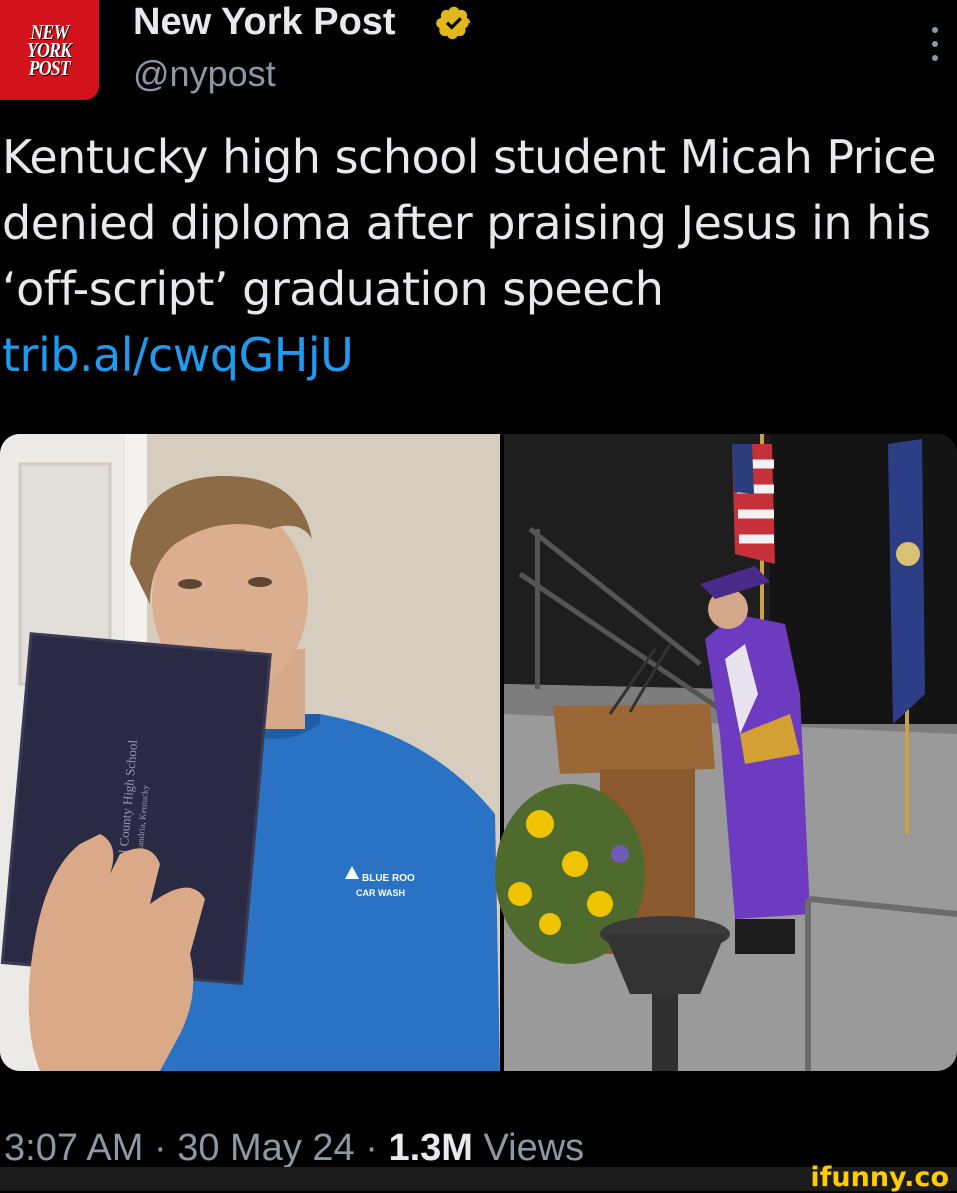  What do you see at coordinates (388, 878) in the screenshot?
I see `shirt-logo-line-1: BLUE ROO` at bounding box center [388, 878].